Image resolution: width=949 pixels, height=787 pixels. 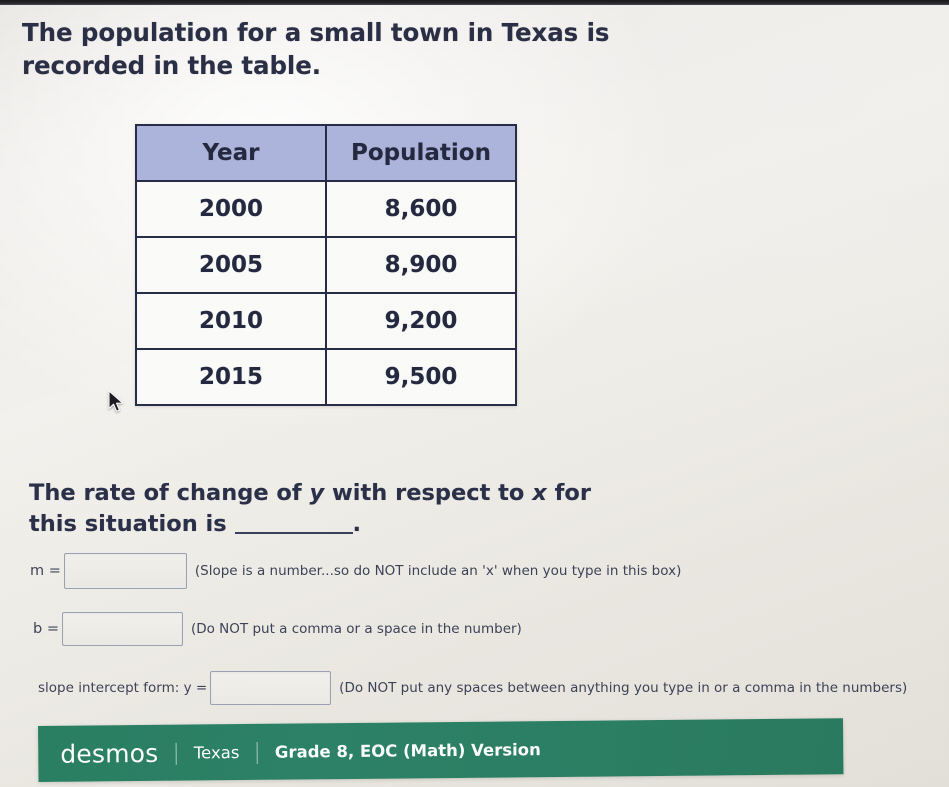 I want to click on table-row: 2010 9,200, so click(x=326, y=321).